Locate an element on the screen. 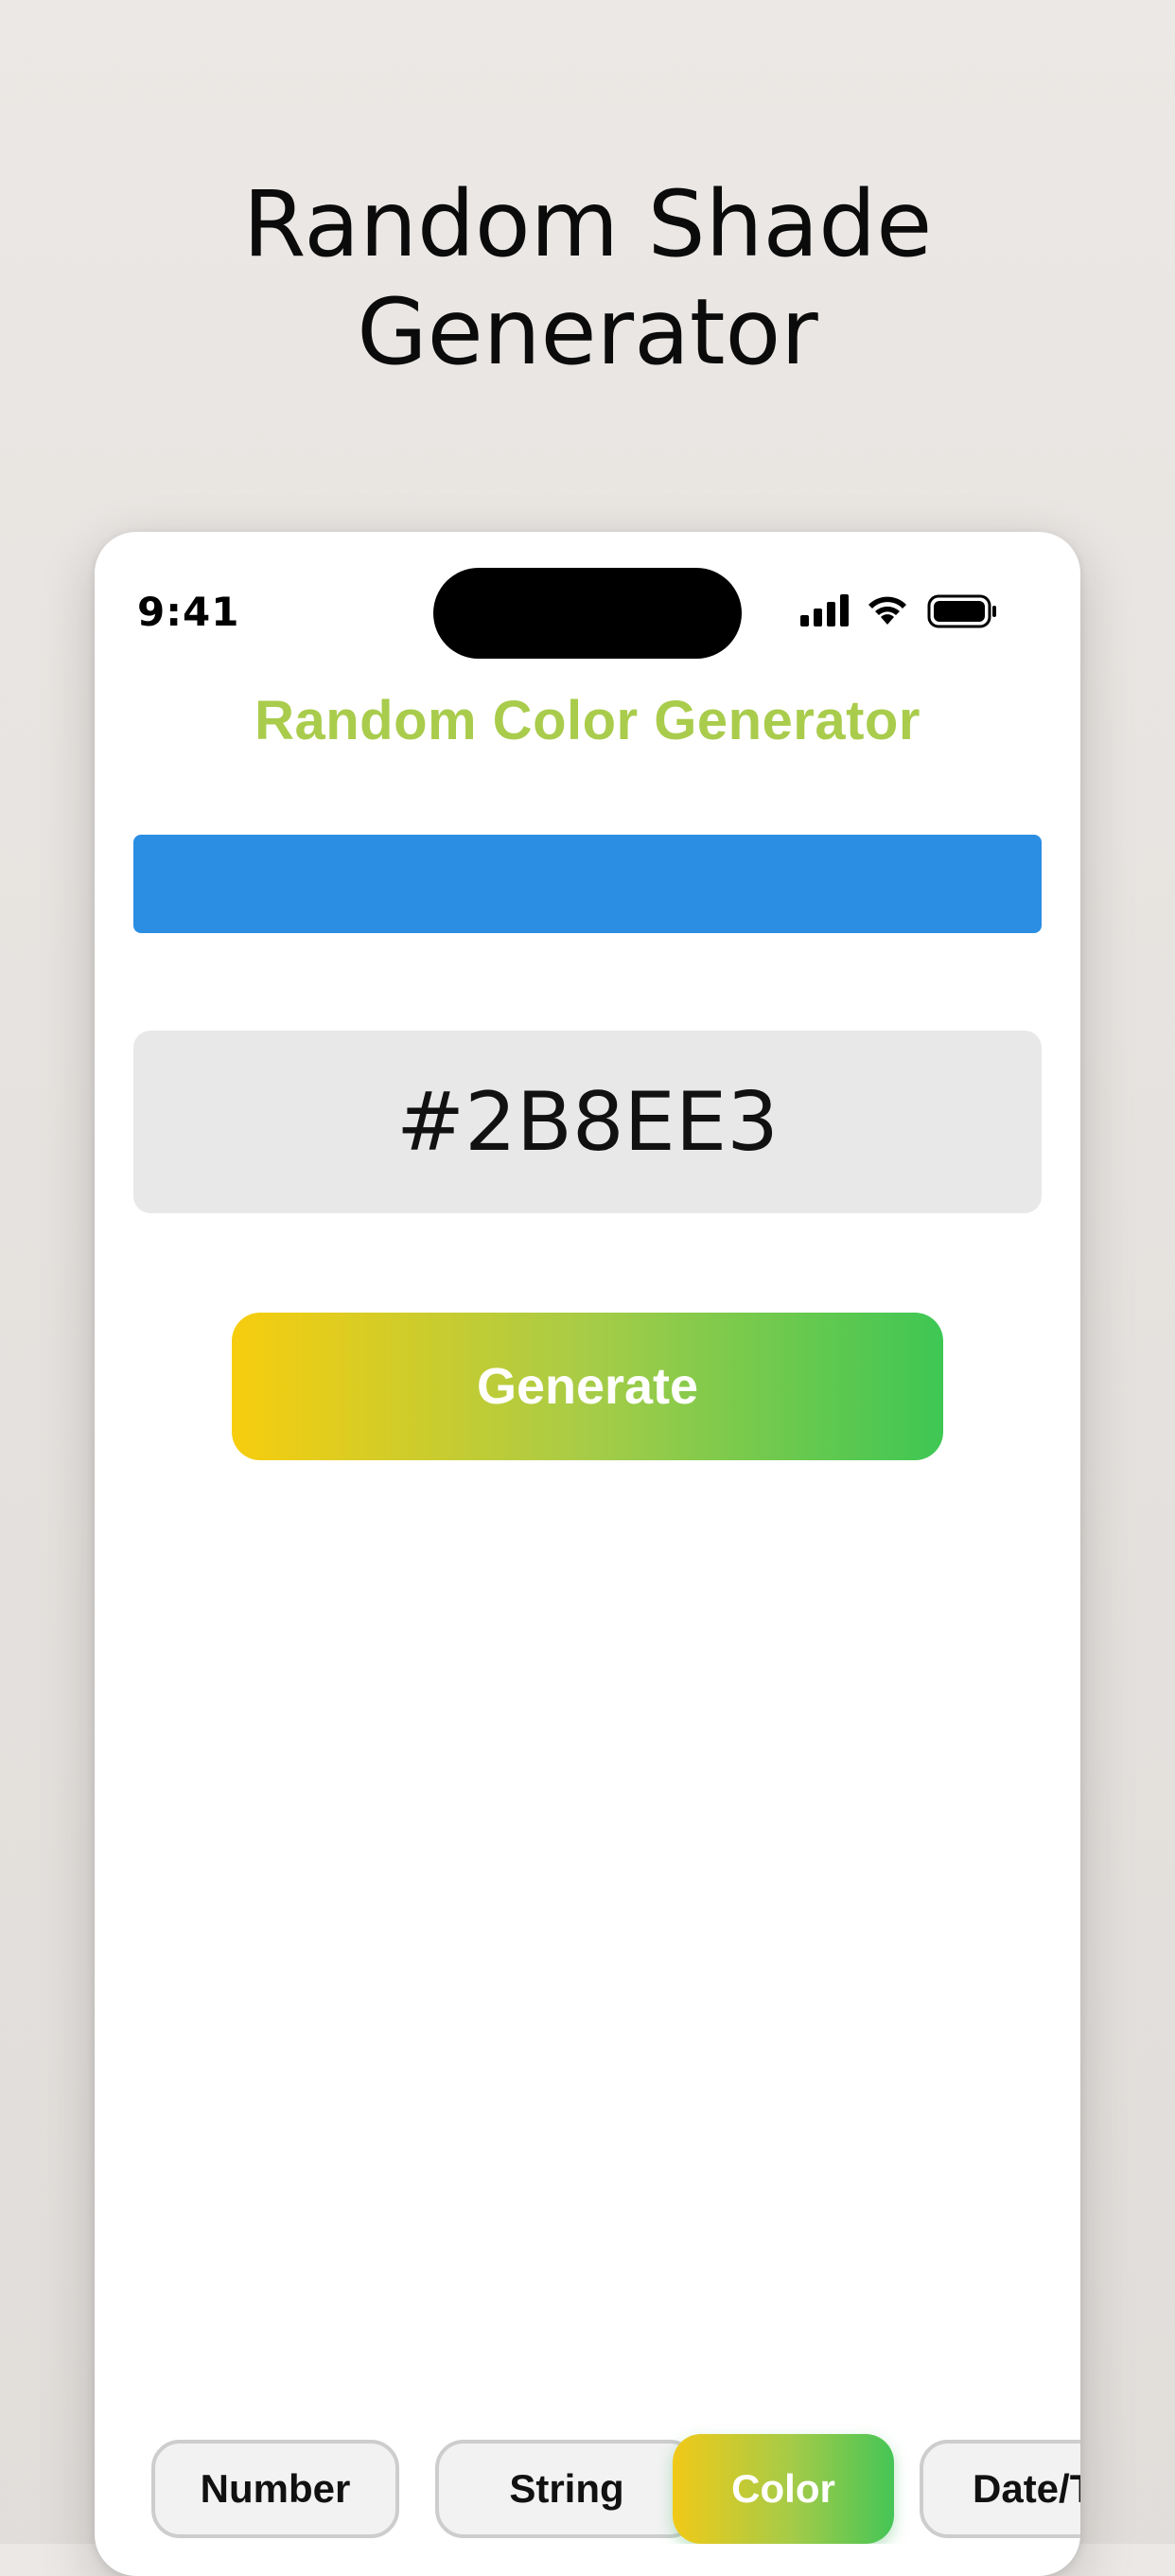 The height and width of the screenshot is (2576, 1175). promo-title-line1: Random Shade is located at coordinates (587, 224).